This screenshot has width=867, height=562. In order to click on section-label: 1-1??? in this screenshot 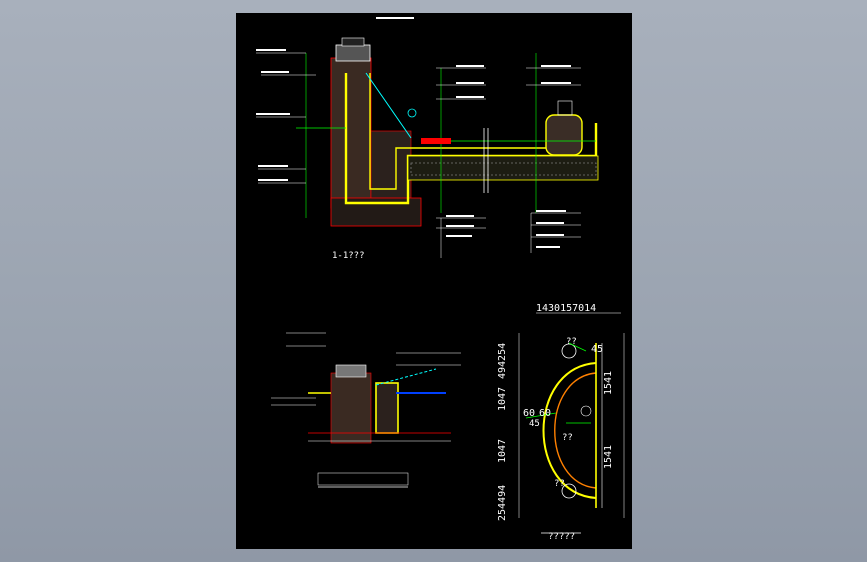, I will do `click(348, 256)`.